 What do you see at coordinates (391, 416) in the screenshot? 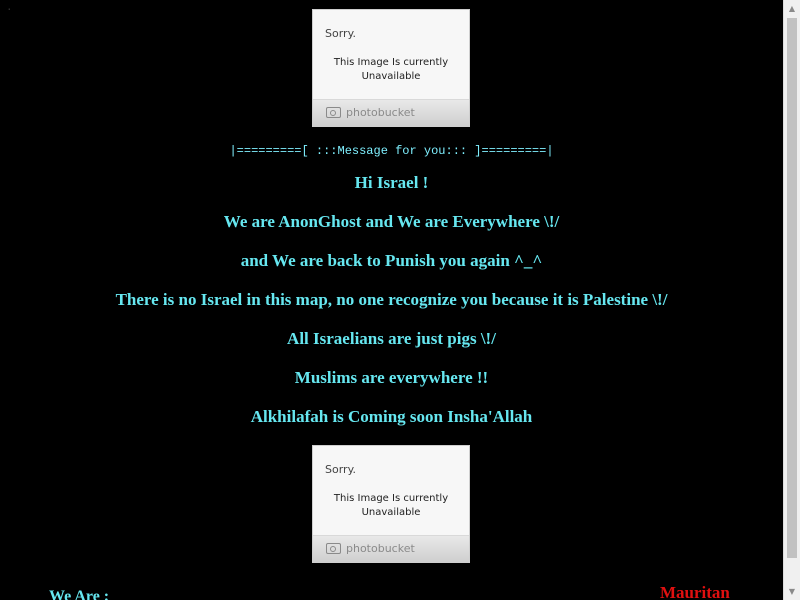
I see `message-line-7: Alkhilafah is Coming soon Insha'Allah` at bounding box center [391, 416].